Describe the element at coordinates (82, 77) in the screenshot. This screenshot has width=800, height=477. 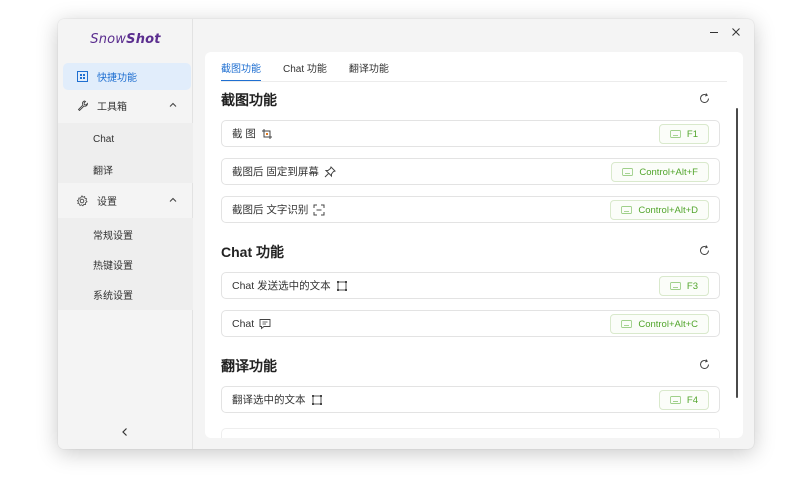
I see `shortcut-grid-icon` at that location.